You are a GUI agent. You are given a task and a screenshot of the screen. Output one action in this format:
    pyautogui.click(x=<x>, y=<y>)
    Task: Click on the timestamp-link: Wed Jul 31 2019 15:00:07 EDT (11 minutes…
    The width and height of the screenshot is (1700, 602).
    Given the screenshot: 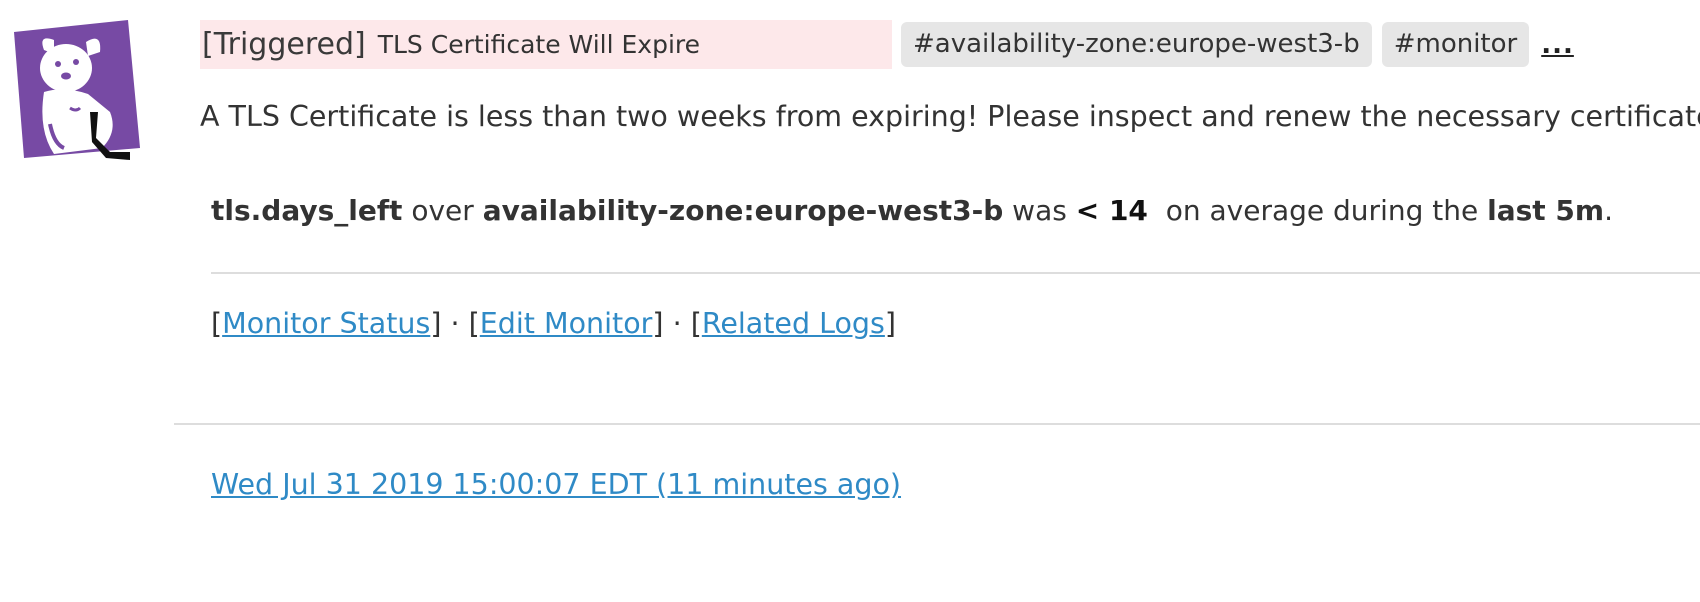 What is the action you would take?
    pyautogui.click(x=556, y=484)
    